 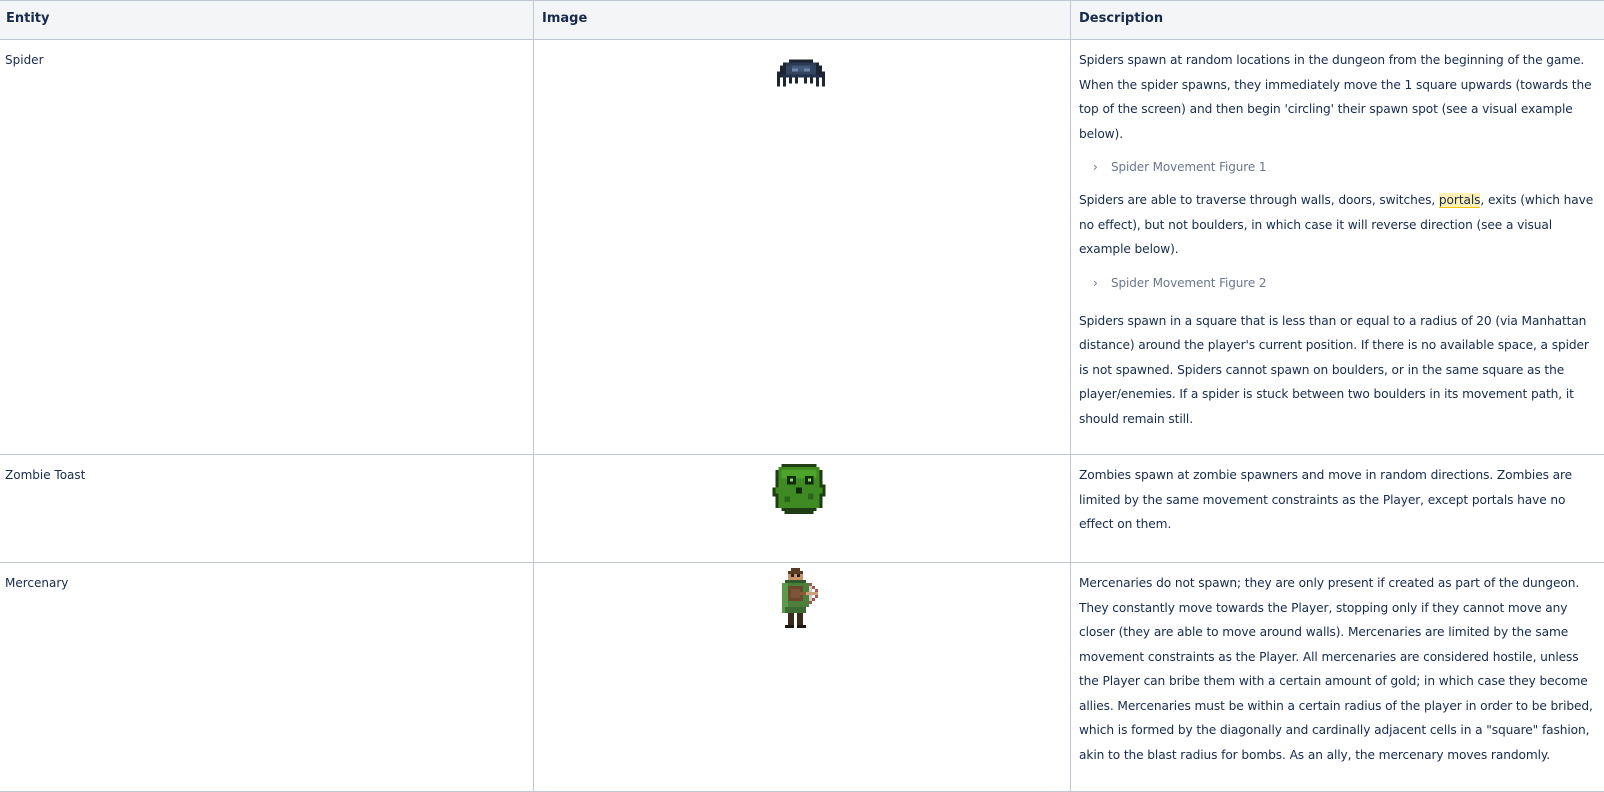 I want to click on header-description: Description, so click(x=1121, y=18).